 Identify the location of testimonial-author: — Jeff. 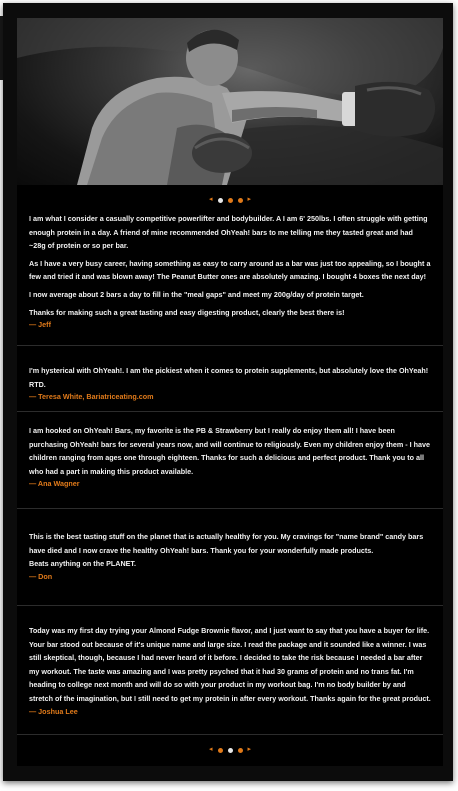
(40, 325).